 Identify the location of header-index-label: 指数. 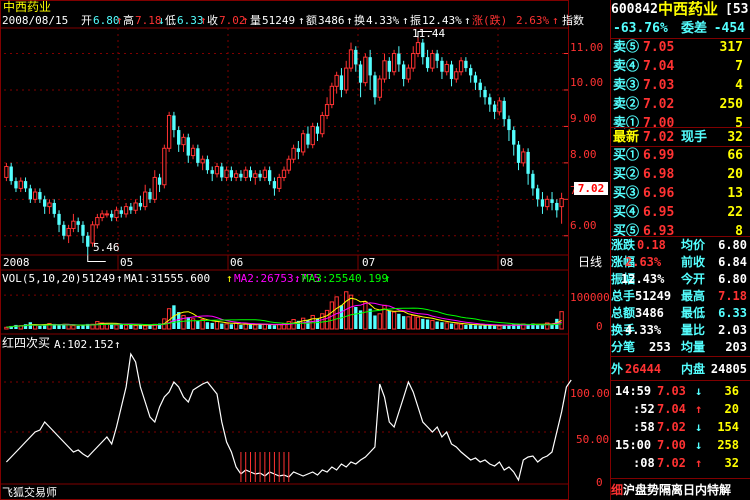
(573, 20).